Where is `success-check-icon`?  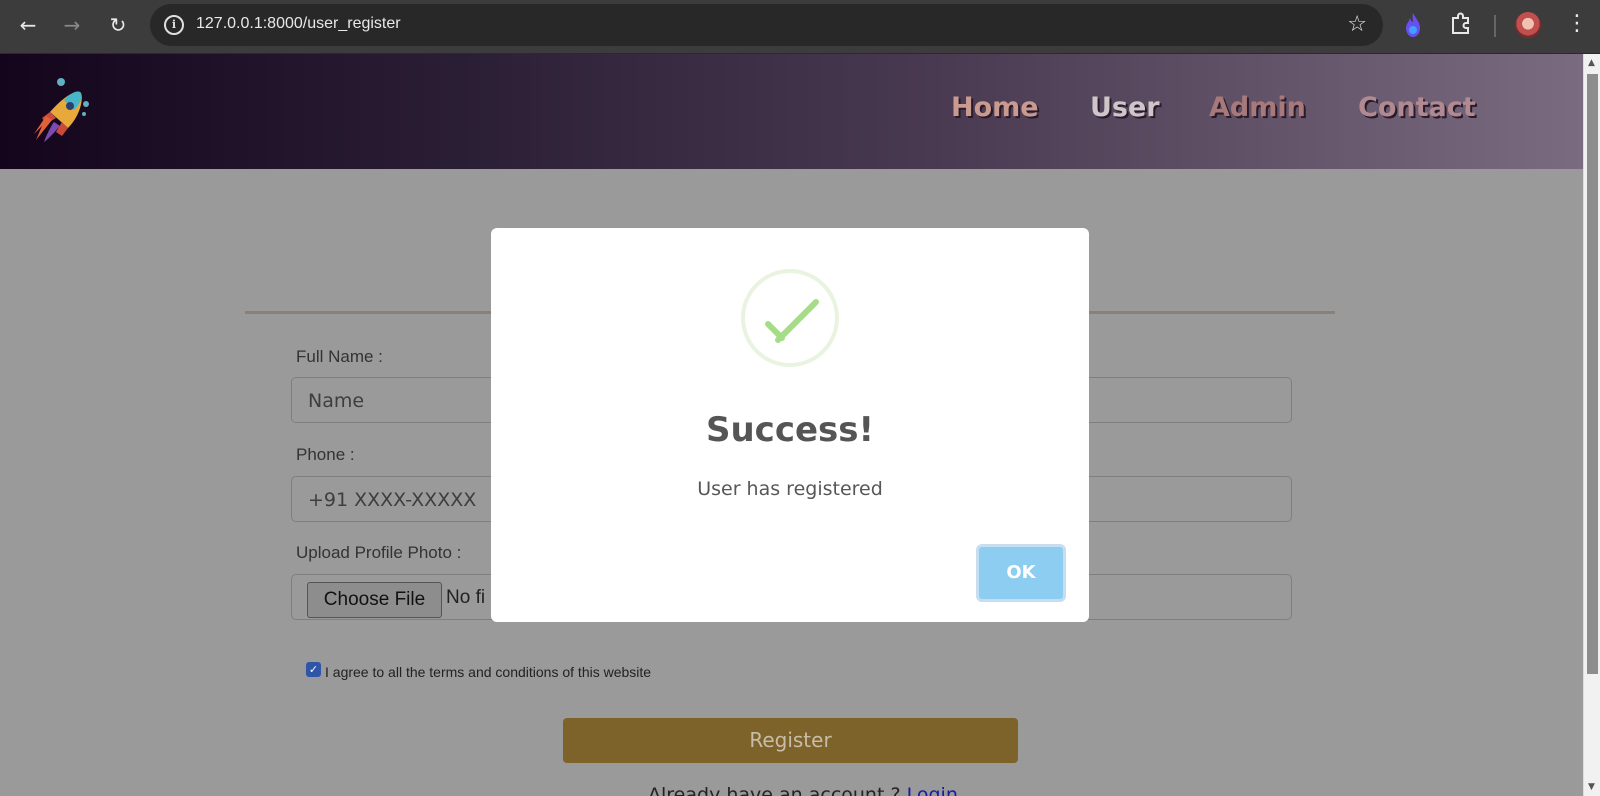 success-check-icon is located at coordinates (790, 318).